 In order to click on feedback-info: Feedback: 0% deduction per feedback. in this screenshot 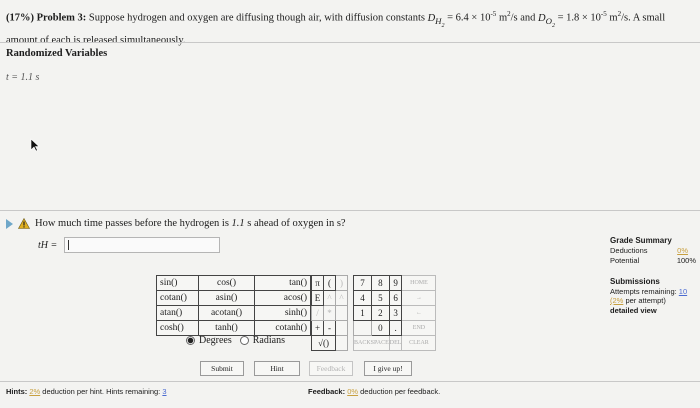, I will do `click(374, 391)`.